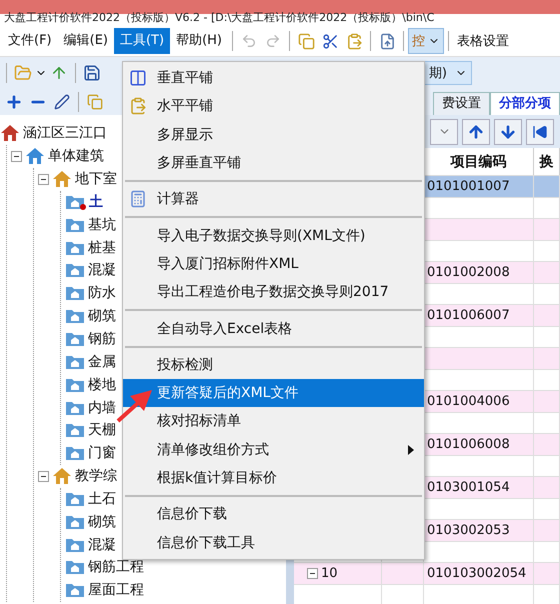  I want to click on table-cell: 0101006007, so click(468, 315).